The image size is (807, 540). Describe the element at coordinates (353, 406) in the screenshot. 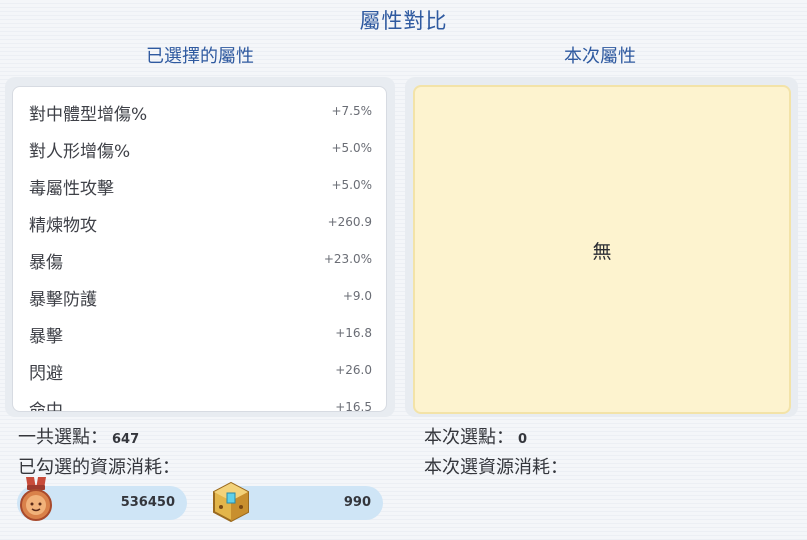

I see `attribute-value: +16.5` at that location.